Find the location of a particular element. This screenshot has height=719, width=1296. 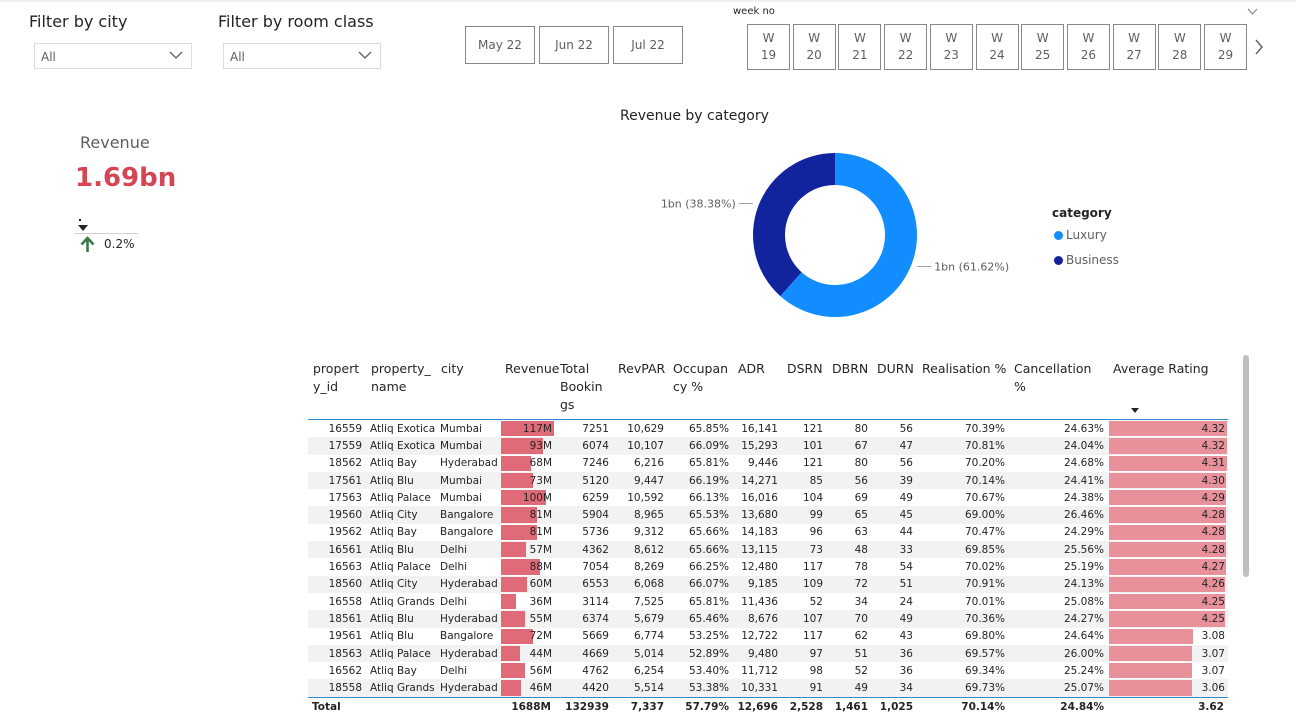

total-adr: 12,696 is located at coordinates (757, 706).